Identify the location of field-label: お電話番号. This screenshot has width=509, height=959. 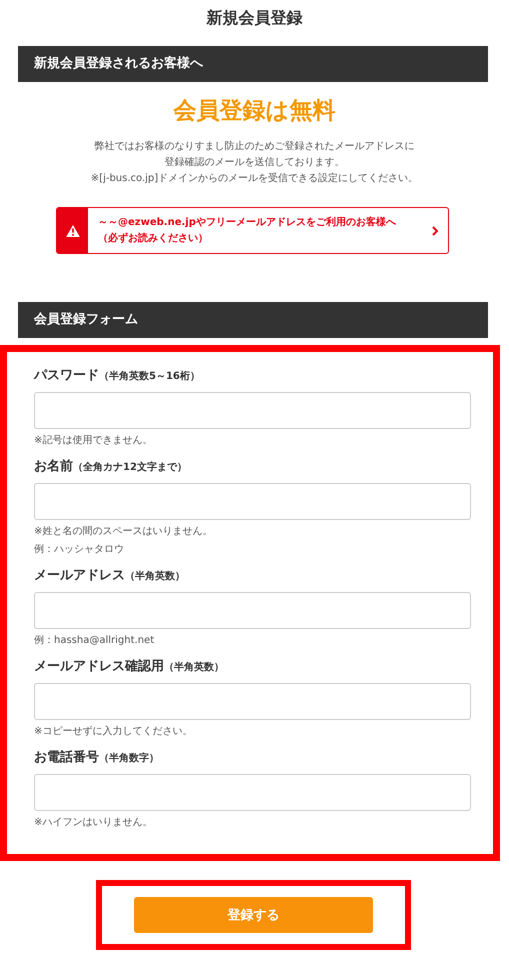
(66, 757).